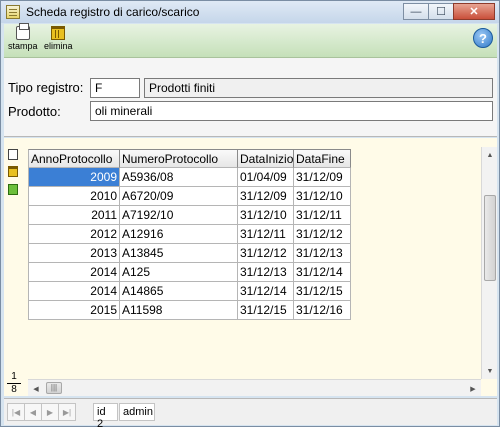  Describe the element at coordinates (322, 158) in the screenshot. I see `column-header: DataFine` at that location.